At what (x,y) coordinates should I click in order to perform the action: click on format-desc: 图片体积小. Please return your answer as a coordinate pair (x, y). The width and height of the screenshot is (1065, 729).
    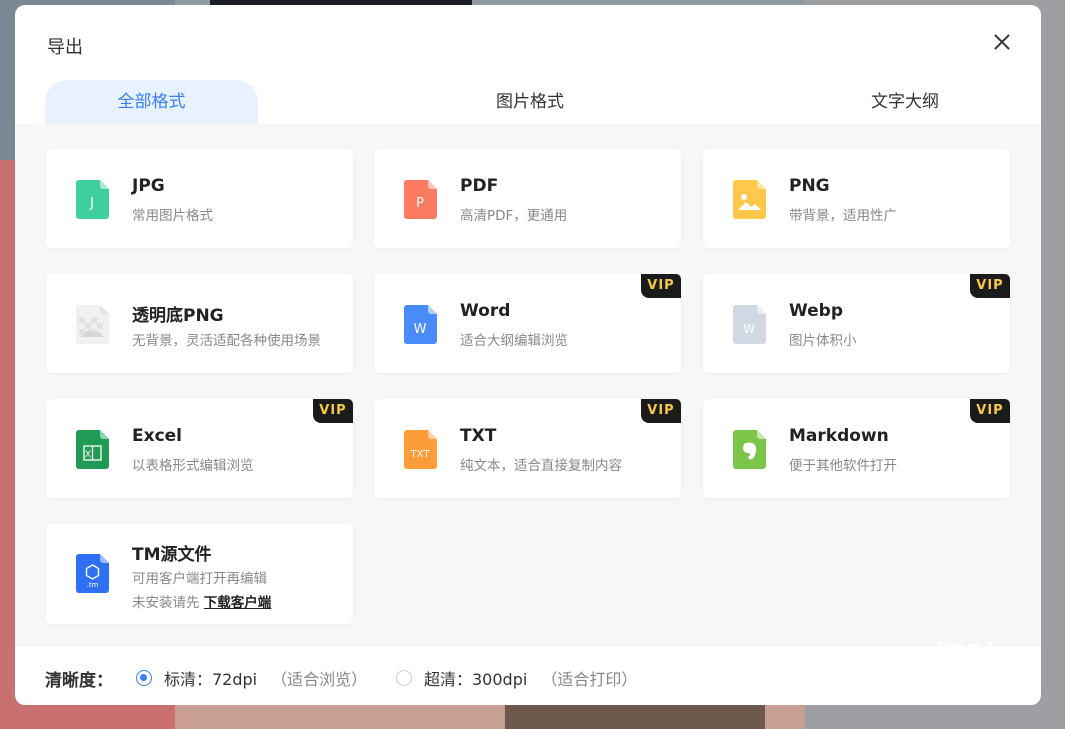
    Looking at the image, I should click on (823, 341).